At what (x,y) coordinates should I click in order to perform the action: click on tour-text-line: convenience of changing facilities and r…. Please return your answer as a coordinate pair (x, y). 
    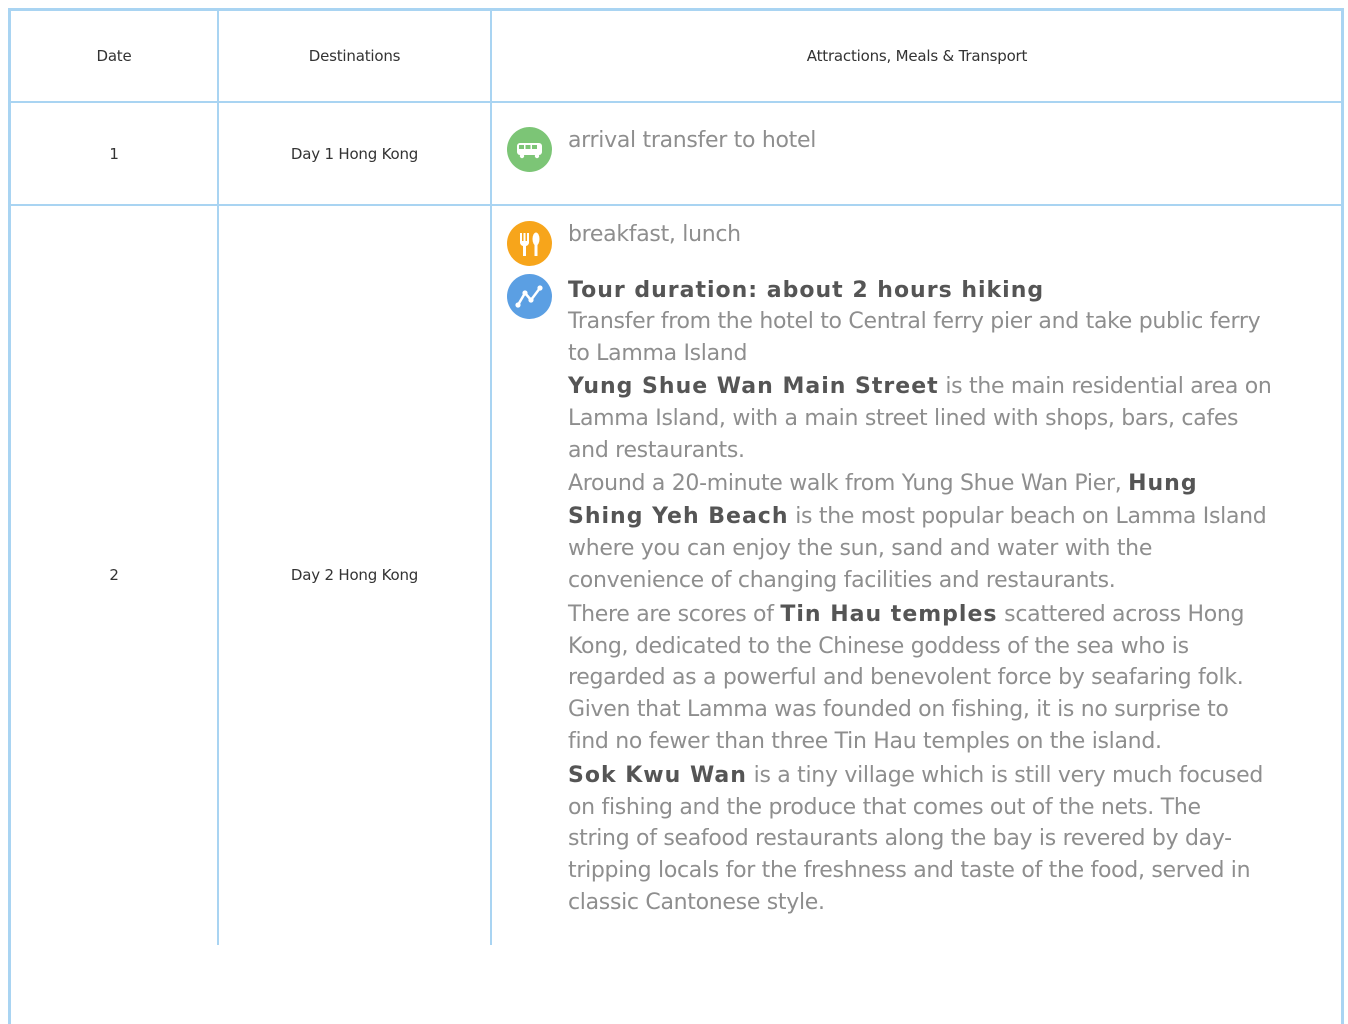
    Looking at the image, I should click on (842, 580).